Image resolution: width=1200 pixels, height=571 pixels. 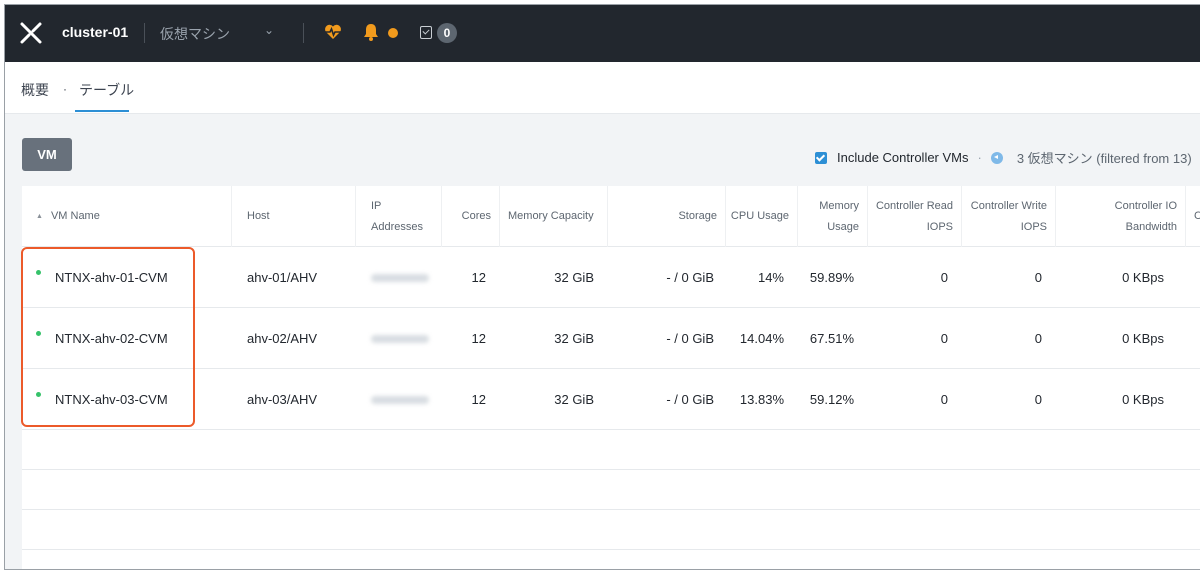 I want to click on chevron-down-icon: ⌄, so click(x=269, y=30).